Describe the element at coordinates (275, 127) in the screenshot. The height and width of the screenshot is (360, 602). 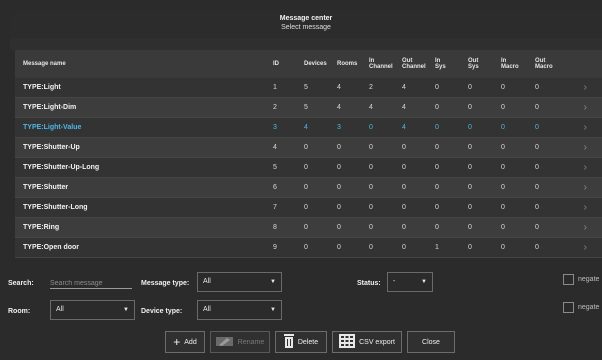
I see `id-cell: 3` at that location.